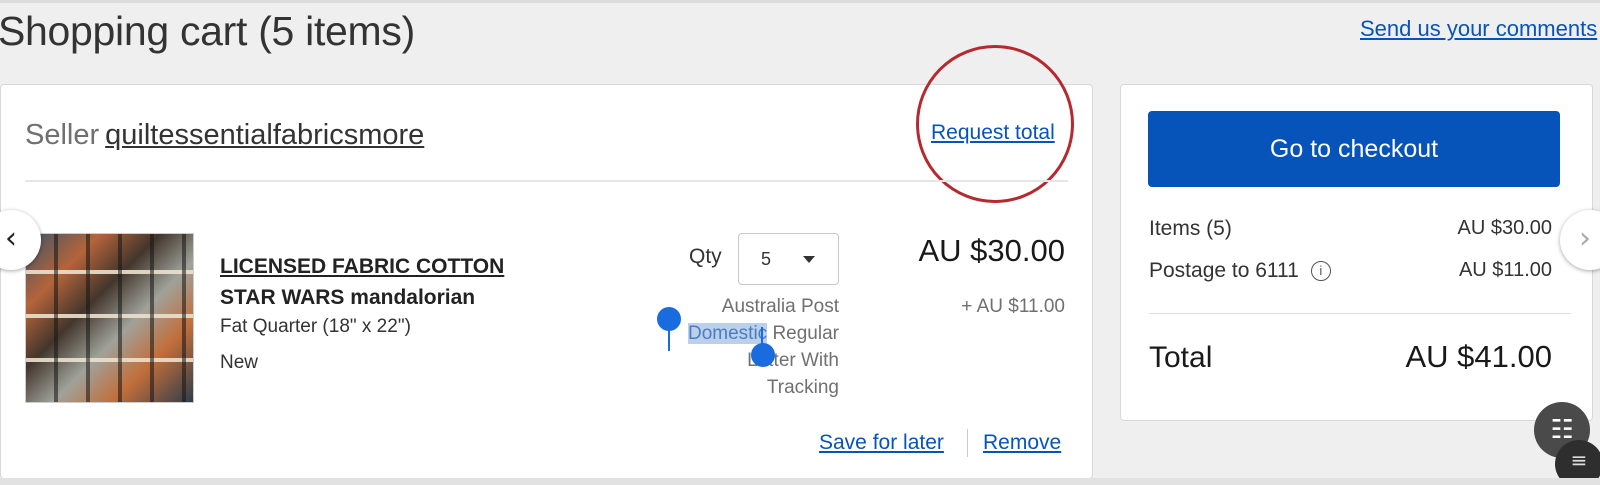 The image size is (1600, 485). I want to click on item-condition: New, so click(239, 362).